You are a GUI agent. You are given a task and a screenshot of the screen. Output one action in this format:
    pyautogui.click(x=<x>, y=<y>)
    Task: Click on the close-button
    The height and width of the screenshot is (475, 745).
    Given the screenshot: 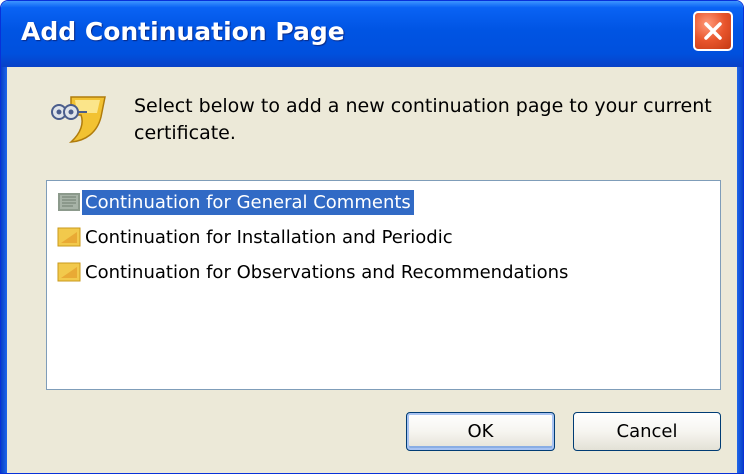 What is the action you would take?
    pyautogui.click(x=713, y=31)
    